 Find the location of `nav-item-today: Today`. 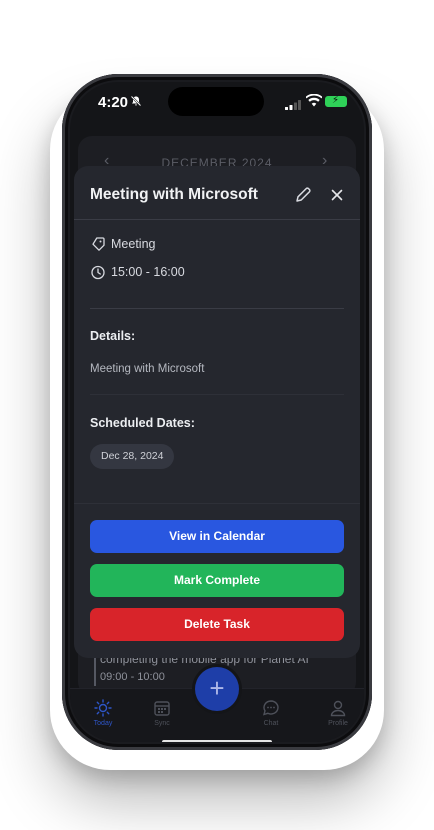

nav-item-today: Today is located at coordinates (103, 713).